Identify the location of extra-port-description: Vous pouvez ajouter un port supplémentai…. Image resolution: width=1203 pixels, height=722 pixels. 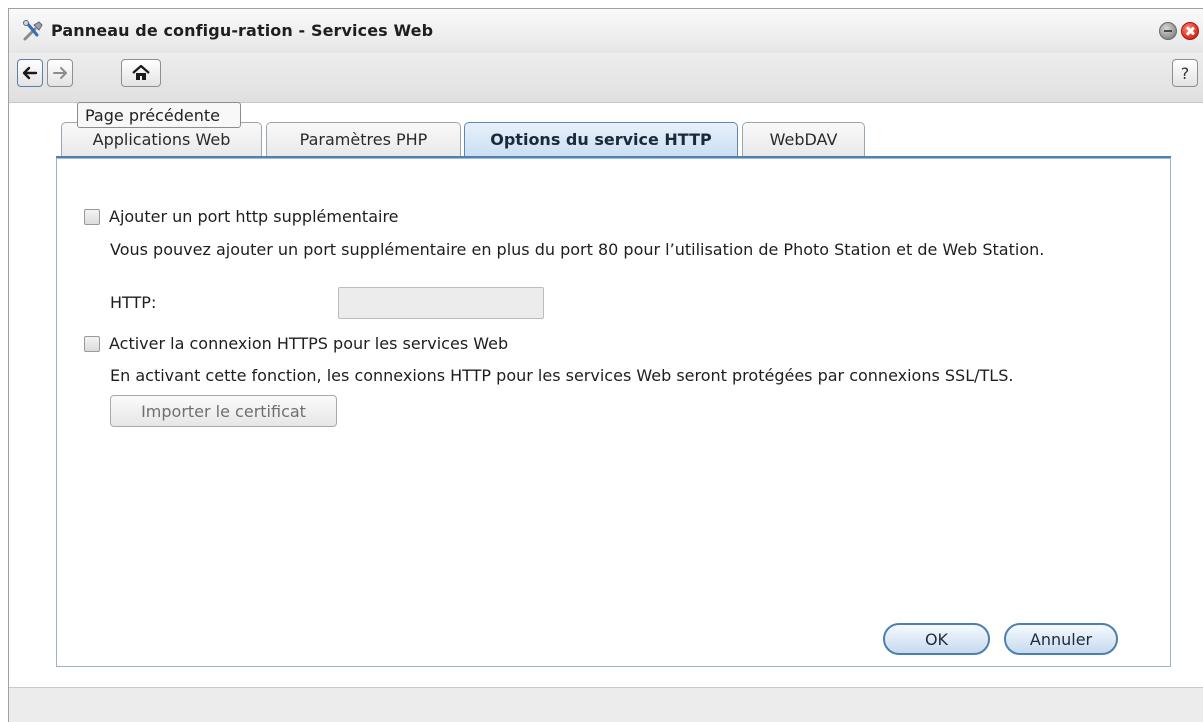
(577, 249).